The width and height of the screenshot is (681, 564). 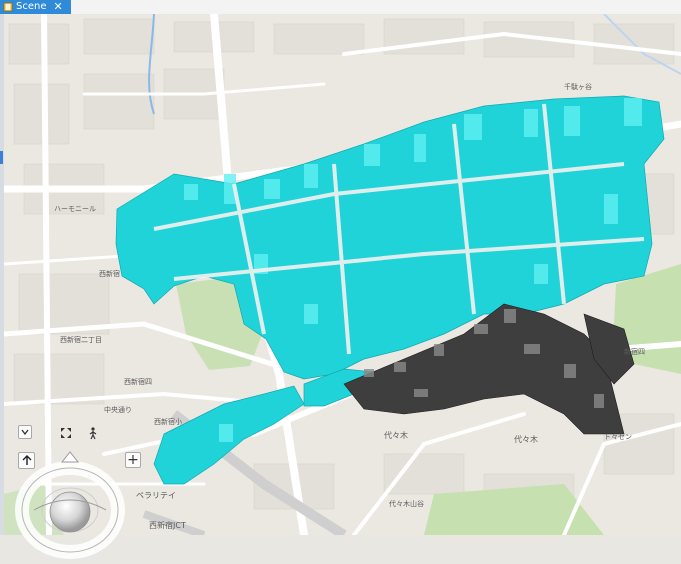 What do you see at coordinates (8, 7) in the screenshot?
I see `scene-globe-icon` at bounding box center [8, 7].